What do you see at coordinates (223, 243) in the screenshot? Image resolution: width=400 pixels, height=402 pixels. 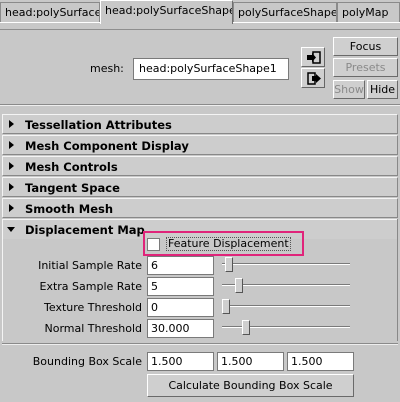 I see `highlight-box` at bounding box center [223, 243].